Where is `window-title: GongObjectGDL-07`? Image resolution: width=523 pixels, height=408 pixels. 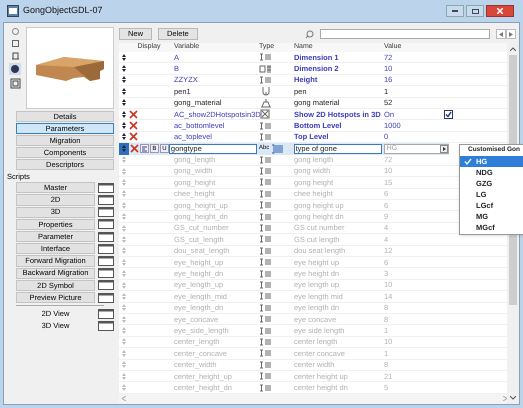 window-title: GongObjectGDL-07 is located at coordinates (63, 11).